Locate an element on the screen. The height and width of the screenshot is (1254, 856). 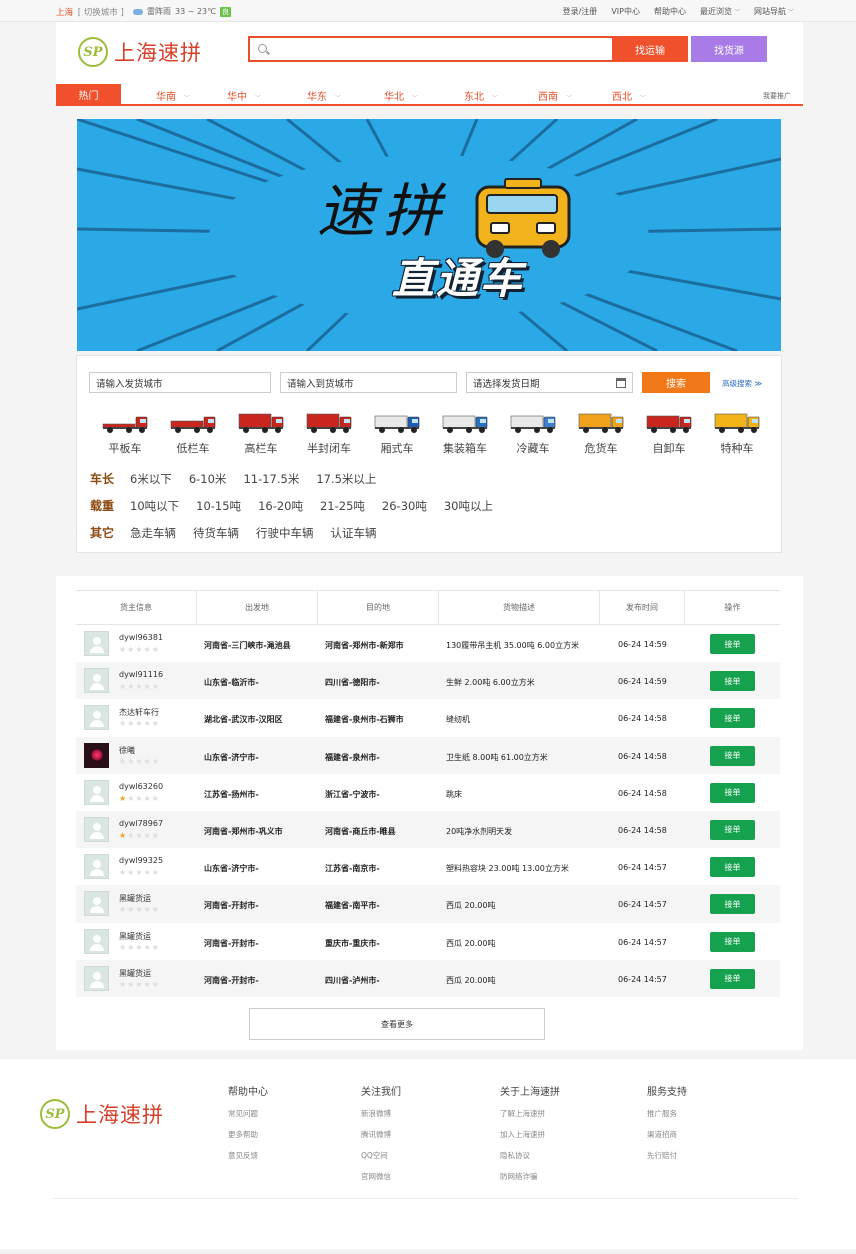
footer-link: 先行赔付 is located at coordinates (667, 1155).